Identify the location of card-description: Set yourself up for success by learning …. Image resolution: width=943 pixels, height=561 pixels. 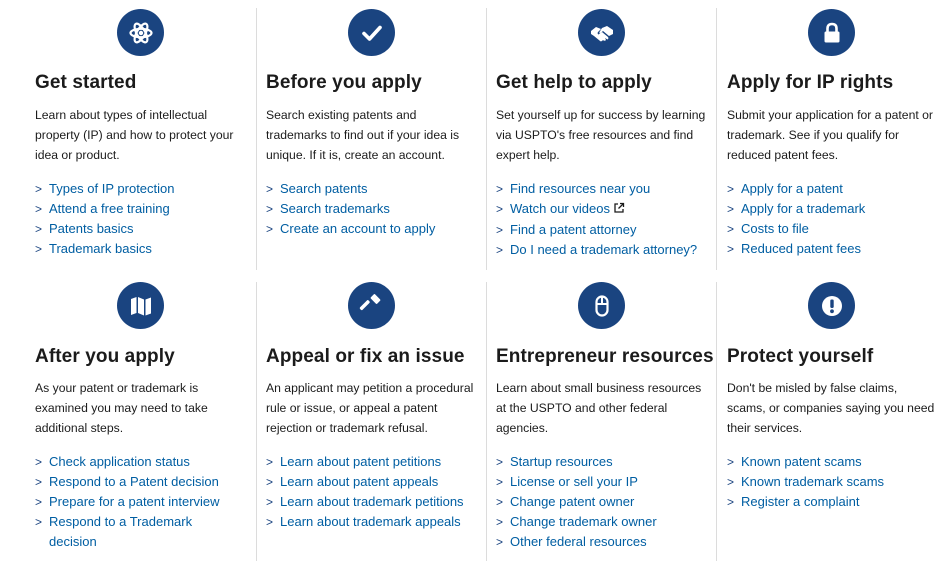
(601, 135).